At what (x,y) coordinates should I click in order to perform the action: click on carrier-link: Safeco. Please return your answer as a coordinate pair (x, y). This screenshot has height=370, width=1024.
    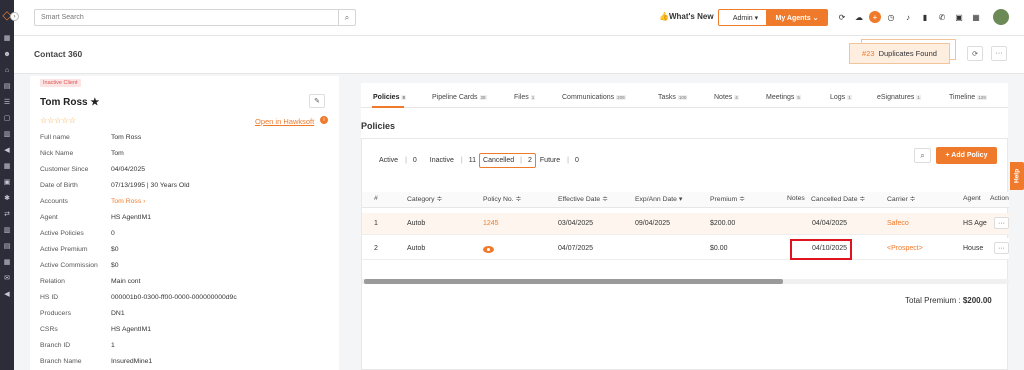
    Looking at the image, I should click on (898, 223).